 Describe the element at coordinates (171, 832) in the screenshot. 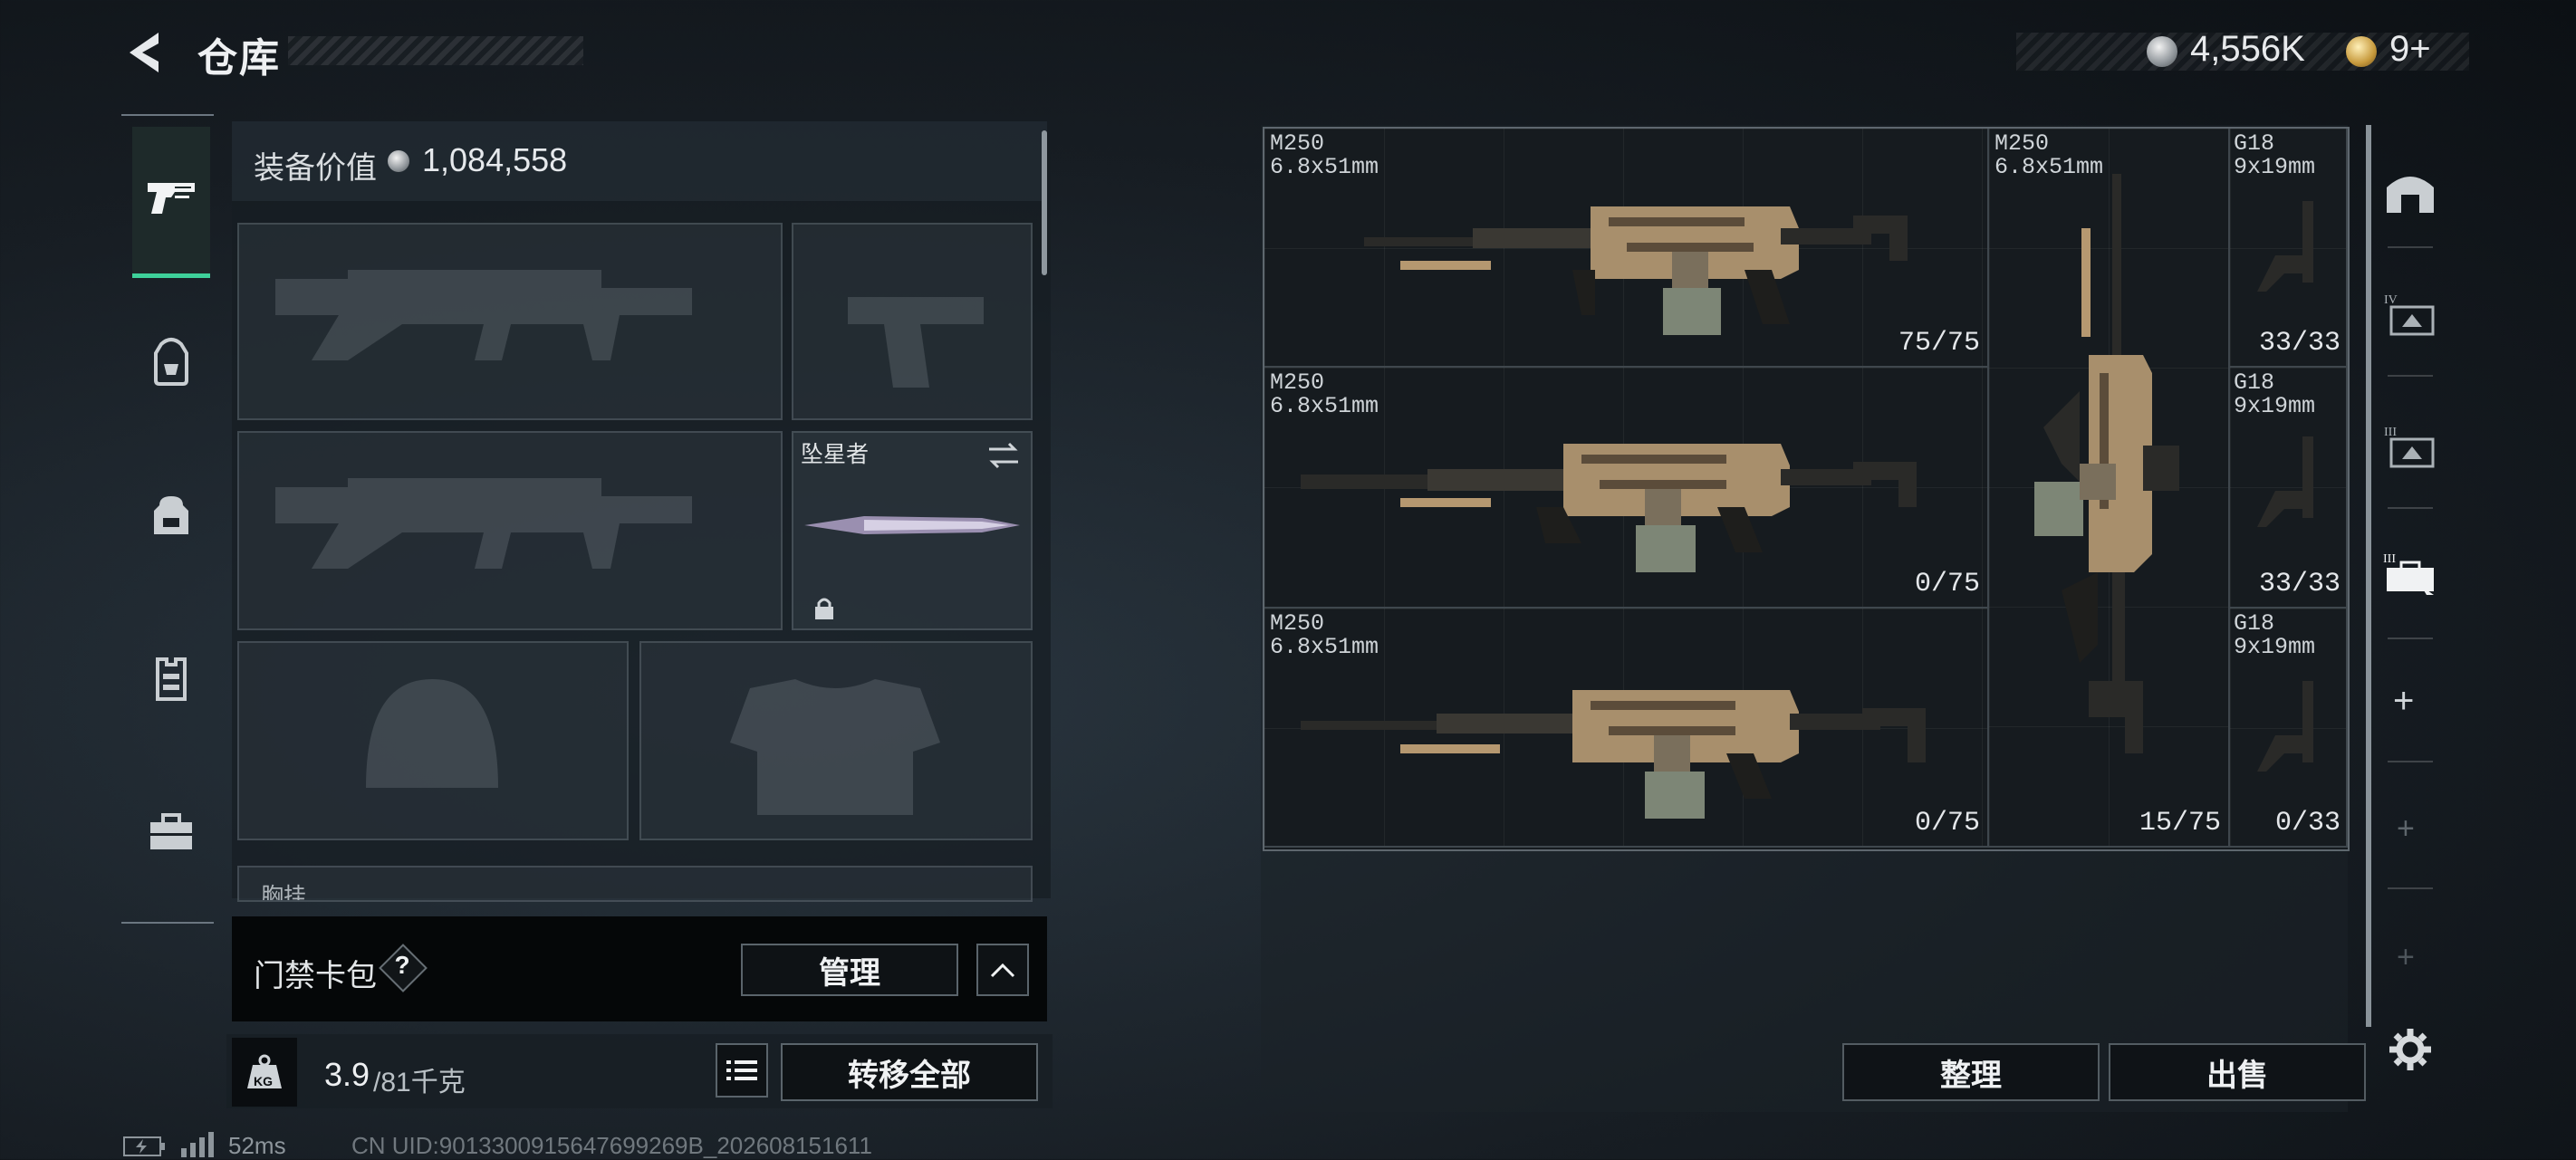

I see `toolbox-icon` at that location.